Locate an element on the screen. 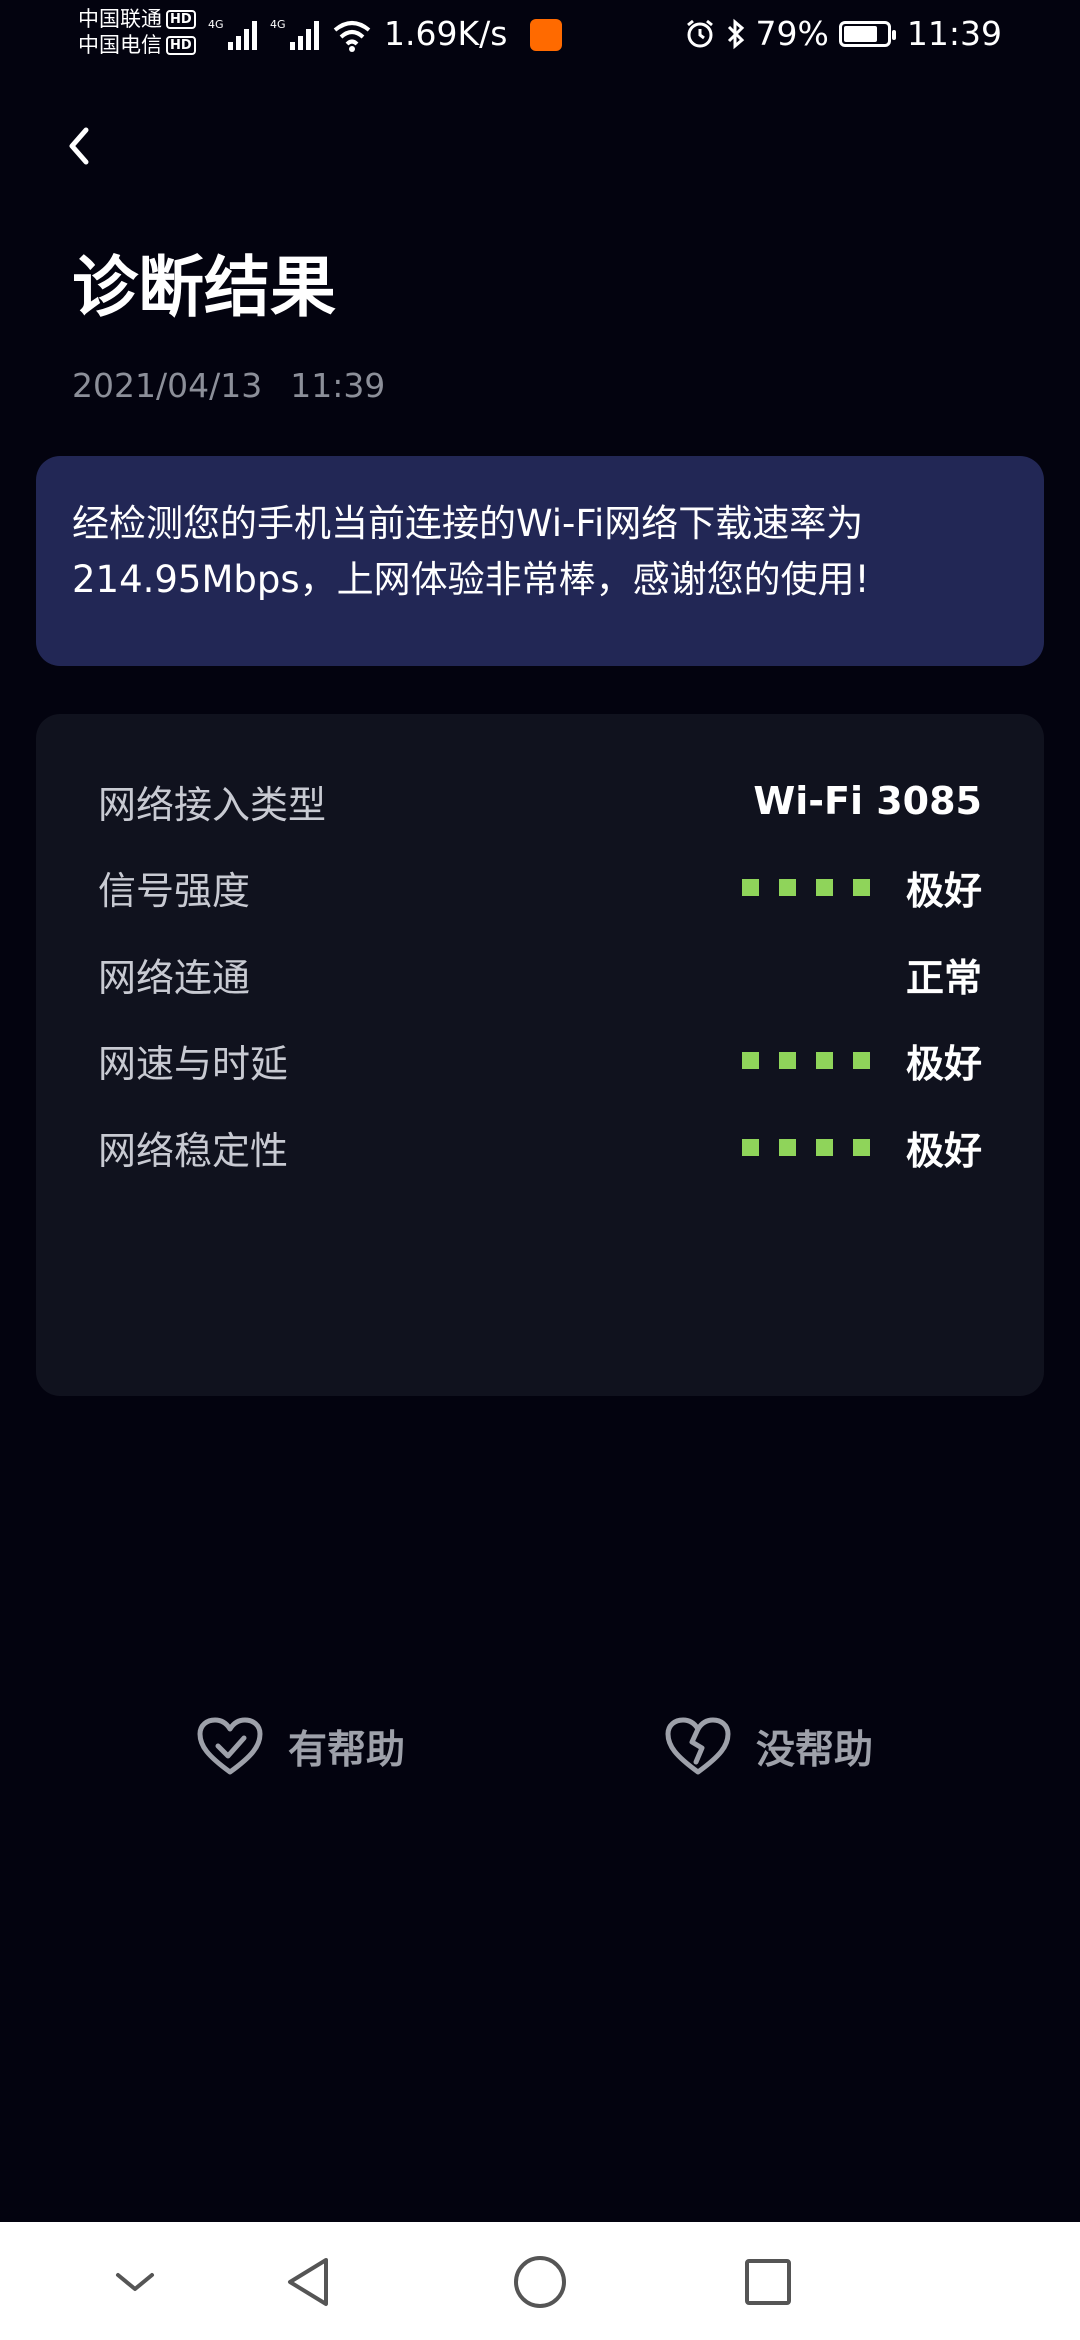 The height and width of the screenshot is (2340, 1080). diagnosis-time: 11:39 is located at coordinates (338, 385).